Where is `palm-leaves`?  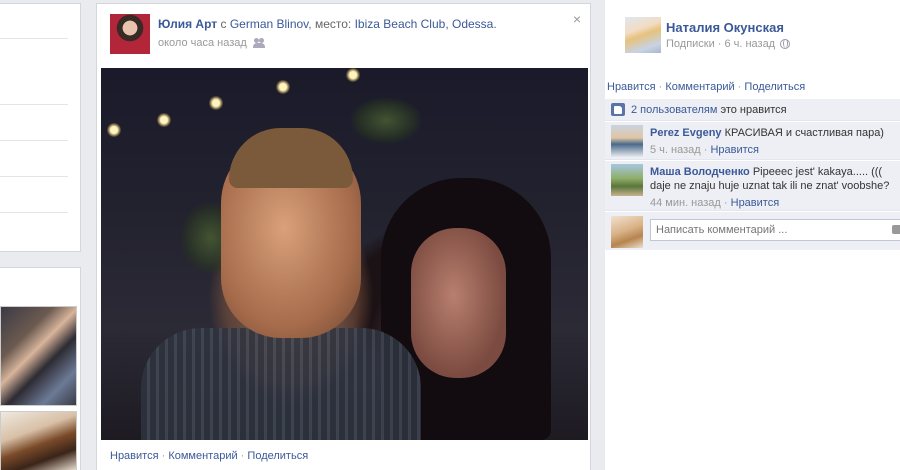 palm-leaves is located at coordinates (386, 120).